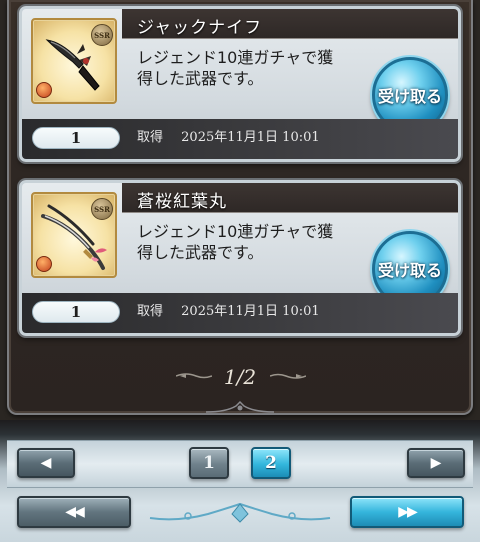  I want to click on prev-page-button: ◀, so click(46, 463).